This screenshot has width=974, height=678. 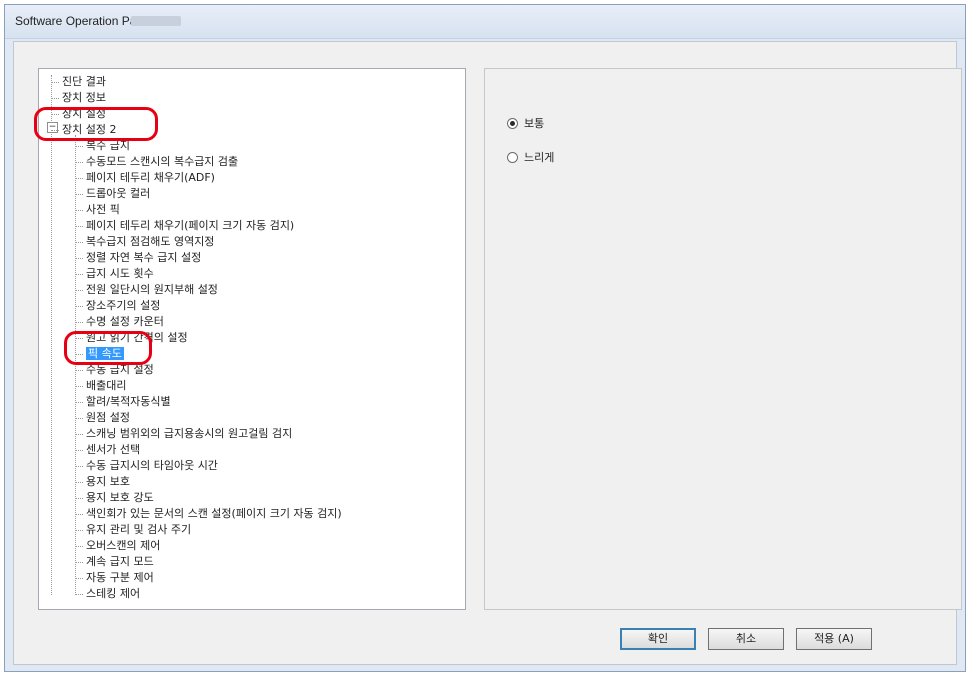 What do you see at coordinates (139, 529) in the screenshot?
I see `tree-item-label: 유지 관리 및 검사 주기` at bounding box center [139, 529].